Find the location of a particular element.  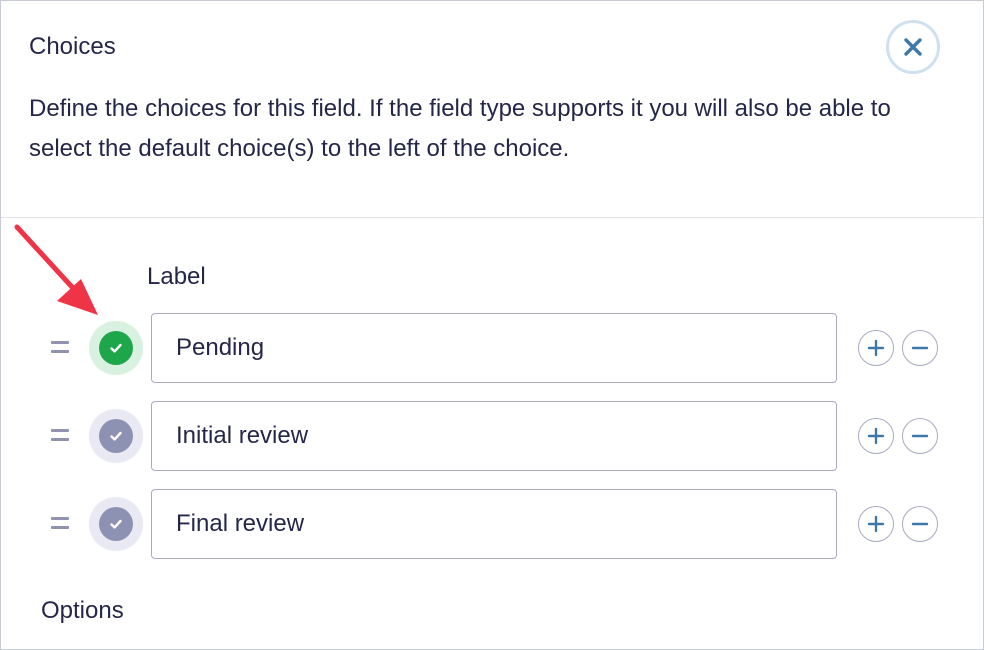

close-icon is located at coordinates (913, 47).